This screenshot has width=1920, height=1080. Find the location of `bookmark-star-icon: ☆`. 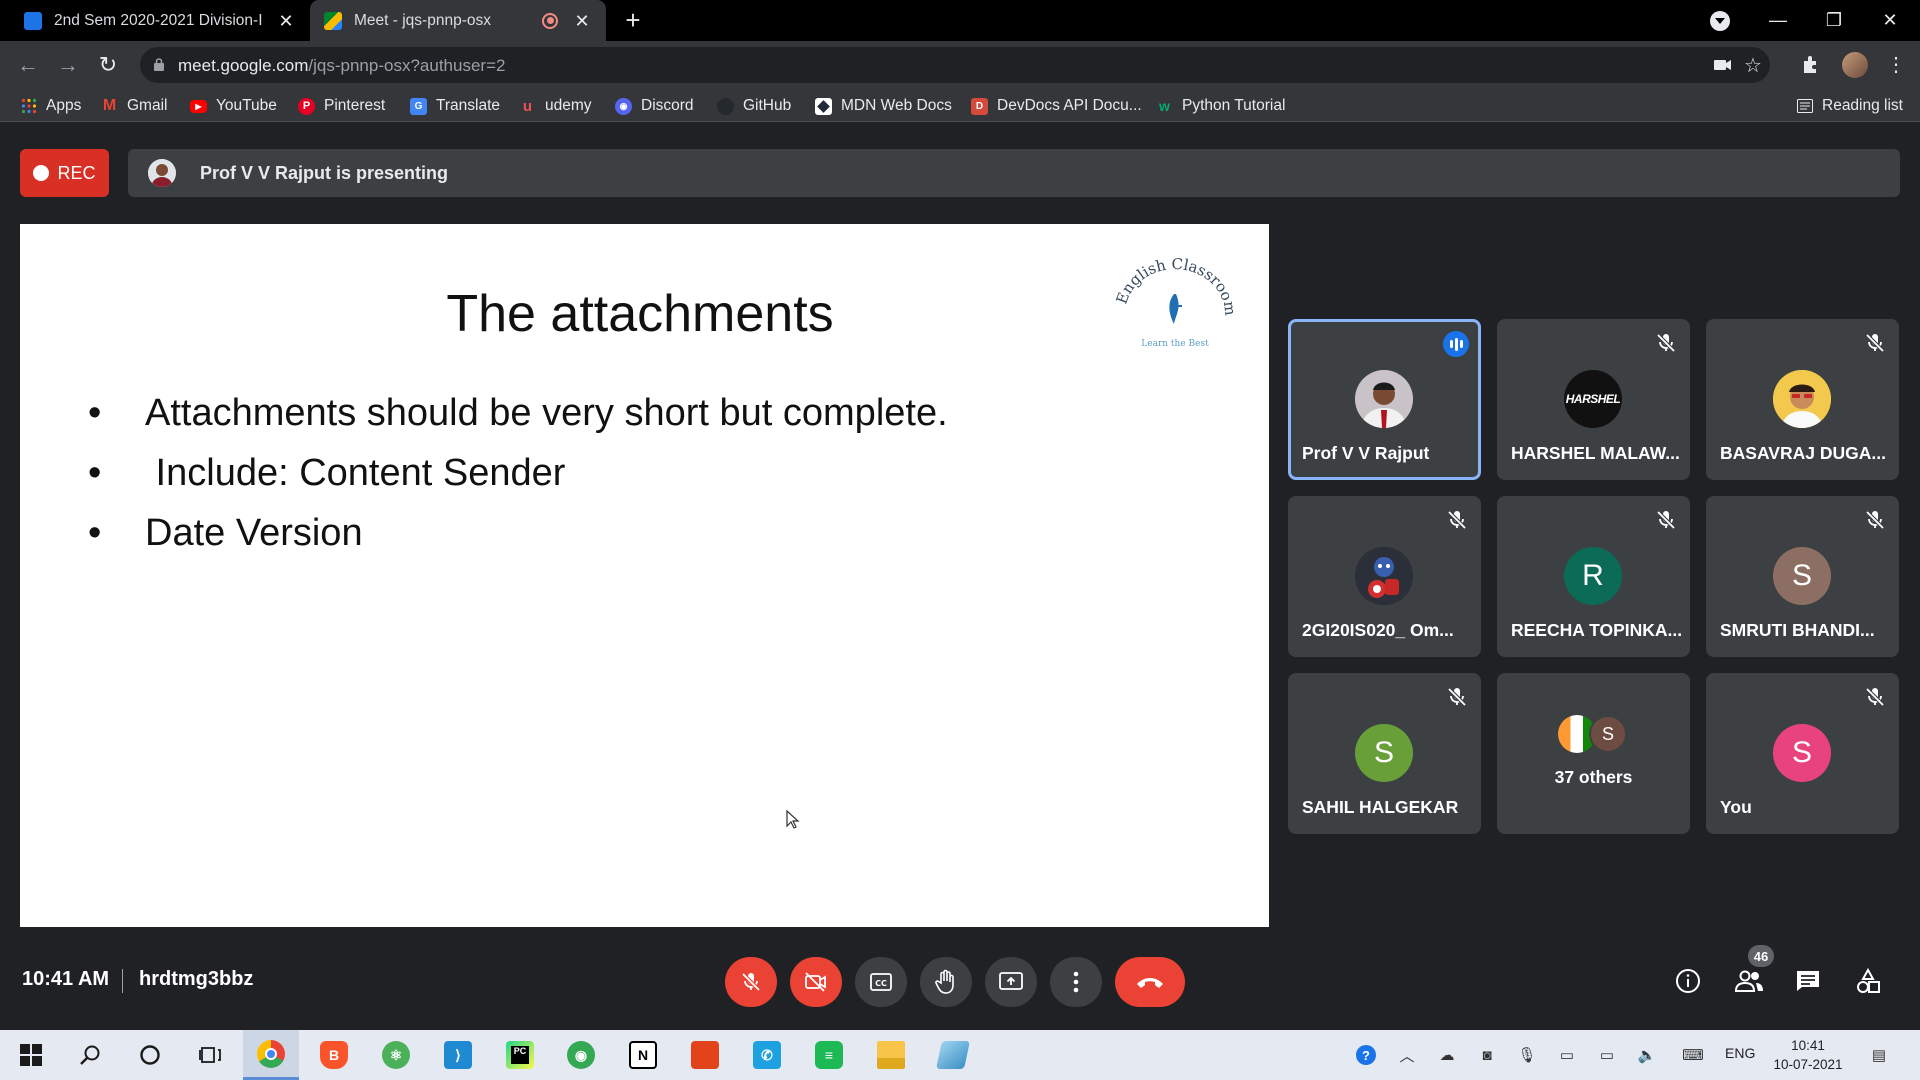

bookmark-star-icon: ☆ is located at coordinates (1753, 65).